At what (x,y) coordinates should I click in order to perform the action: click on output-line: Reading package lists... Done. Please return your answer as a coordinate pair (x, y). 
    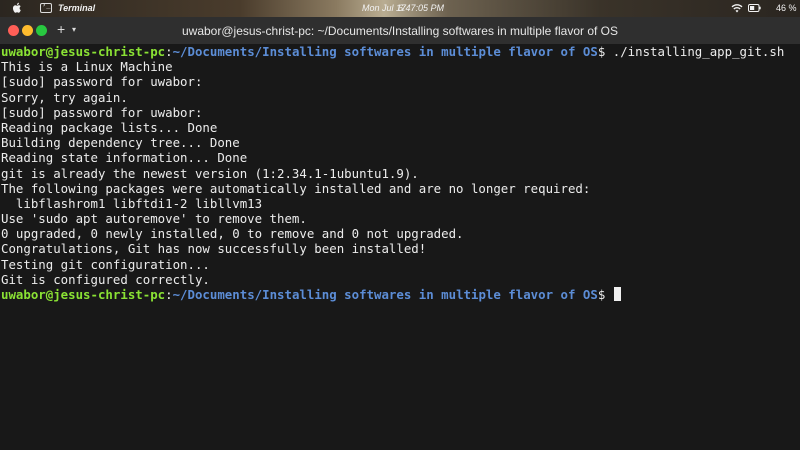
    Looking at the image, I should click on (109, 127).